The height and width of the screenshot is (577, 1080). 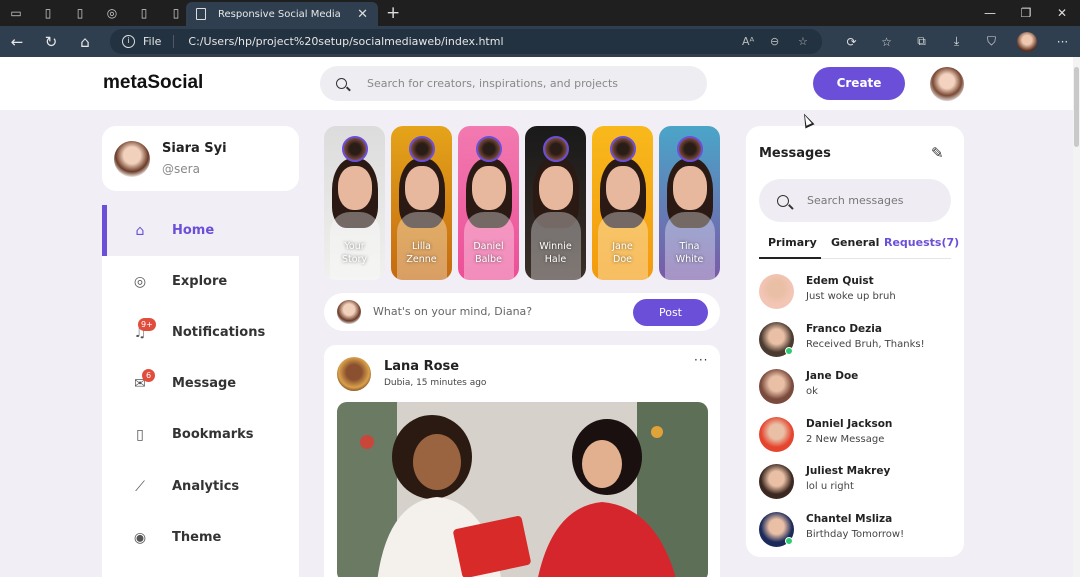 I want to click on create-post: What's on your mind, Diana? Post, so click(x=522, y=312).